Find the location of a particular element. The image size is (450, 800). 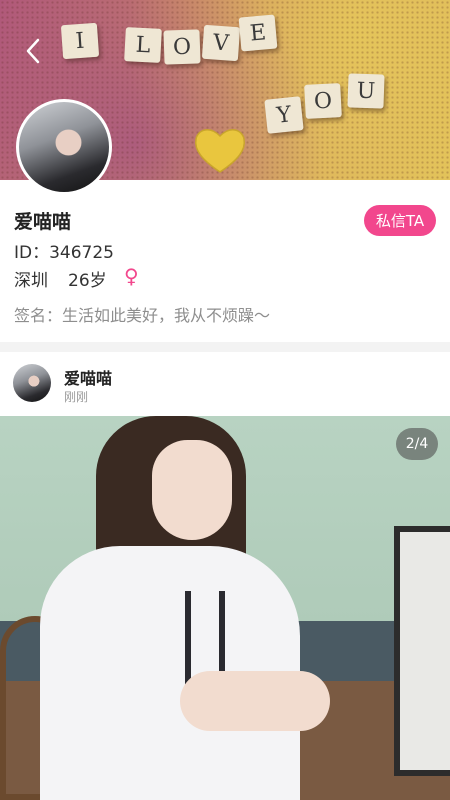

post-header: 爱喵喵 刚刚 is located at coordinates (225, 384).